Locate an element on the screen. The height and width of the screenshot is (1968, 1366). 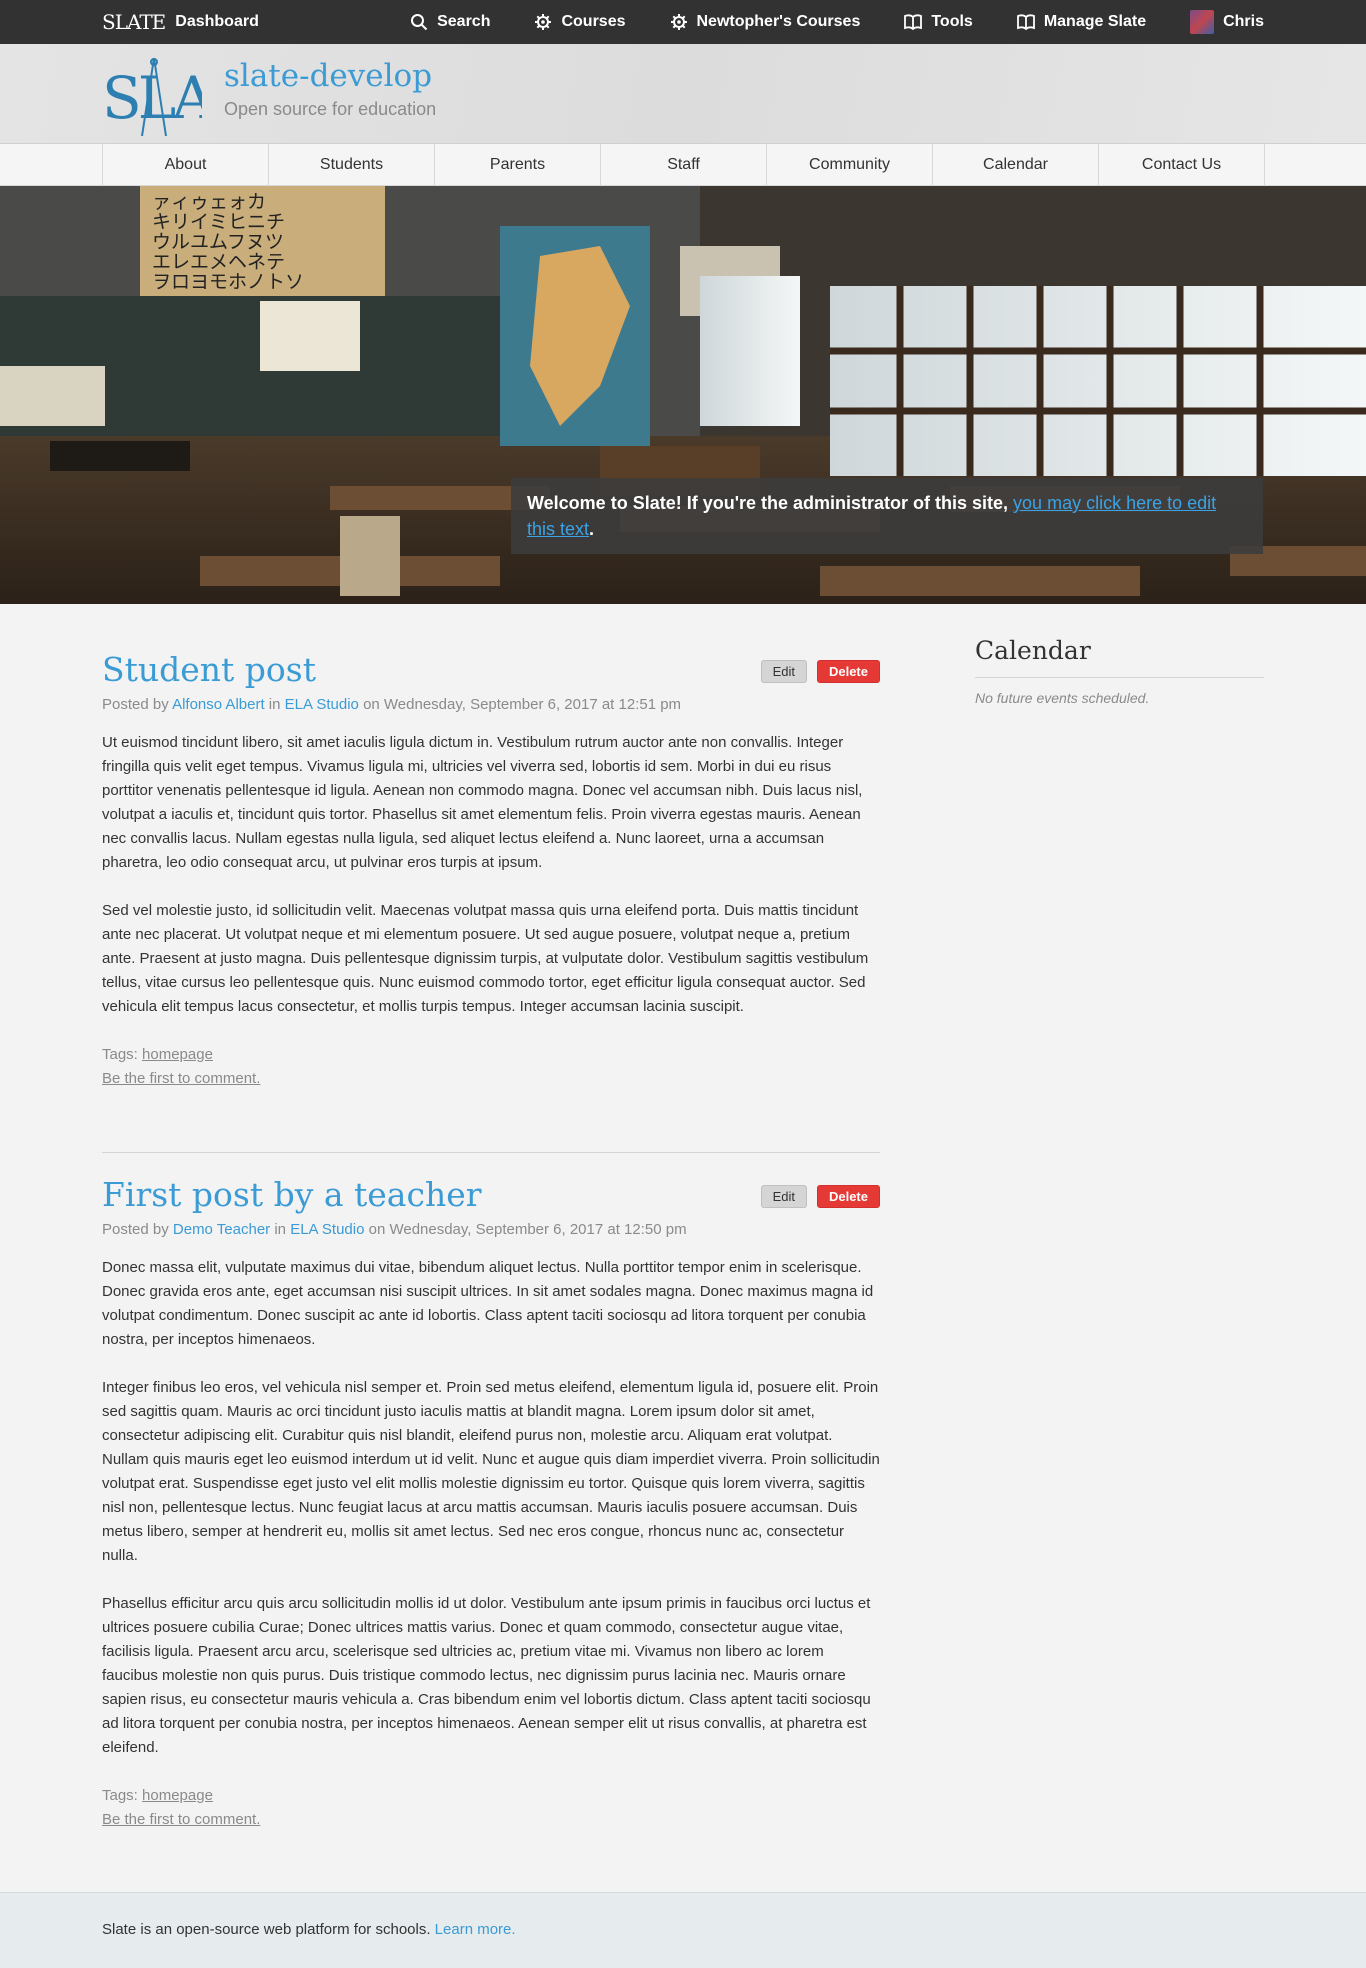
manage-slate-link: Manage Slate is located at coordinates (1081, 22).